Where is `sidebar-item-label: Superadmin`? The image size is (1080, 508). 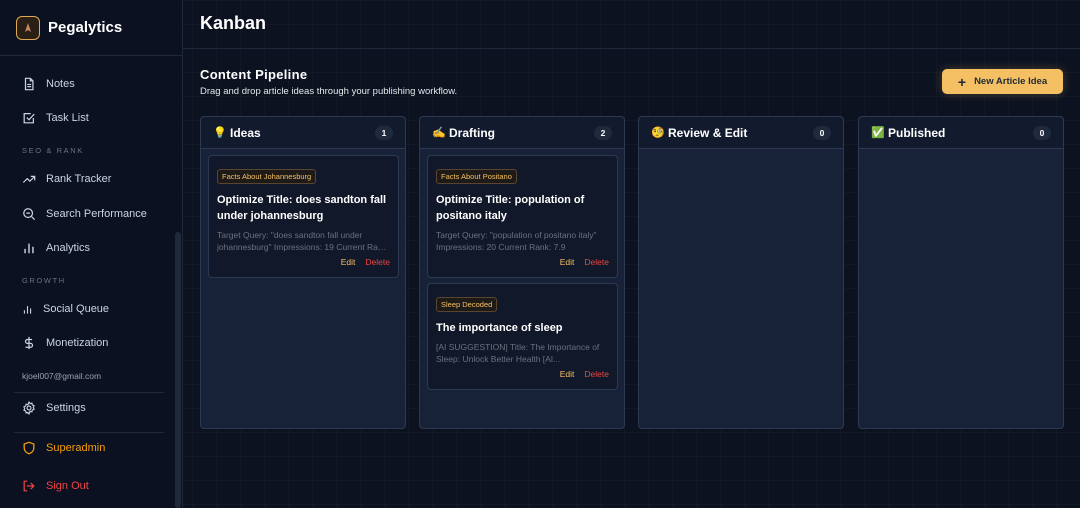
sidebar-item-label: Superadmin is located at coordinates (76, 448).